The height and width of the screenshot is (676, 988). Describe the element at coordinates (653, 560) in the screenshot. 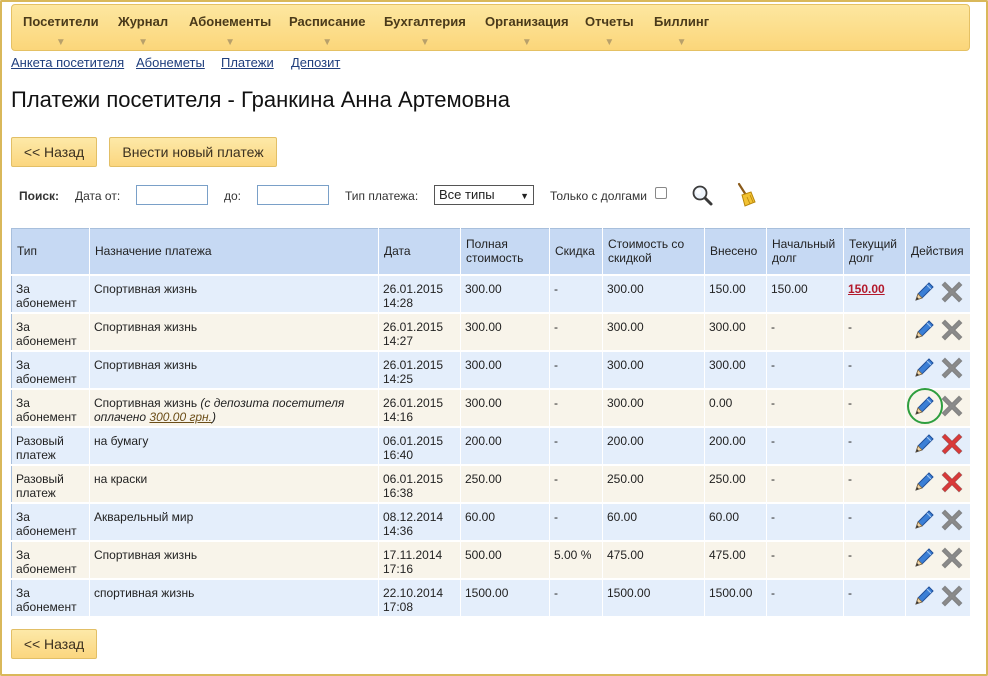

I see `cell-discounted-cost: 475.00` at that location.